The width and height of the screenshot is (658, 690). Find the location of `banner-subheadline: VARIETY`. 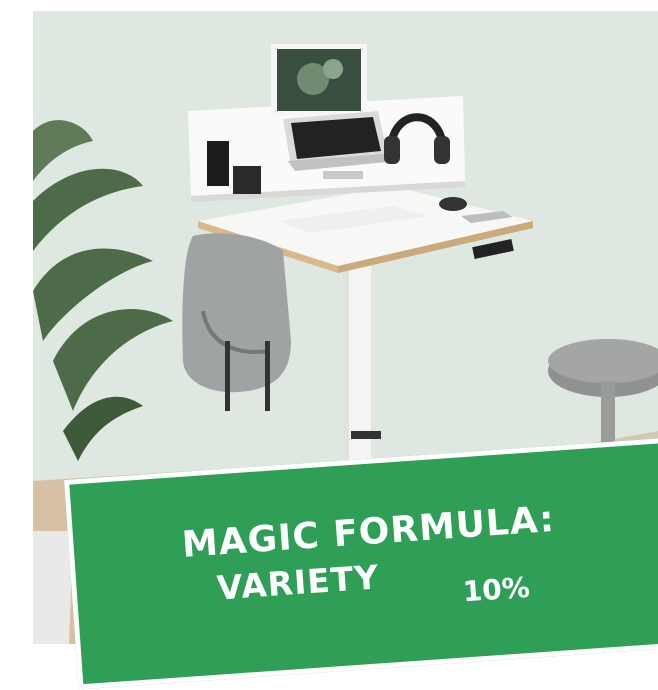

banner-subheadline: VARIETY is located at coordinates (298, 582).